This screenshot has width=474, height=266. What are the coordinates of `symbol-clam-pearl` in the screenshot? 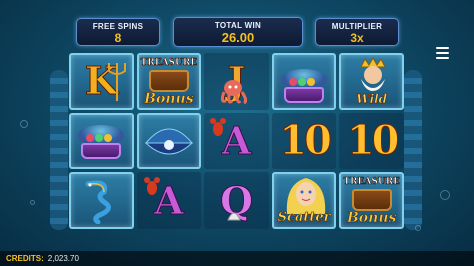 It's located at (169, 141).